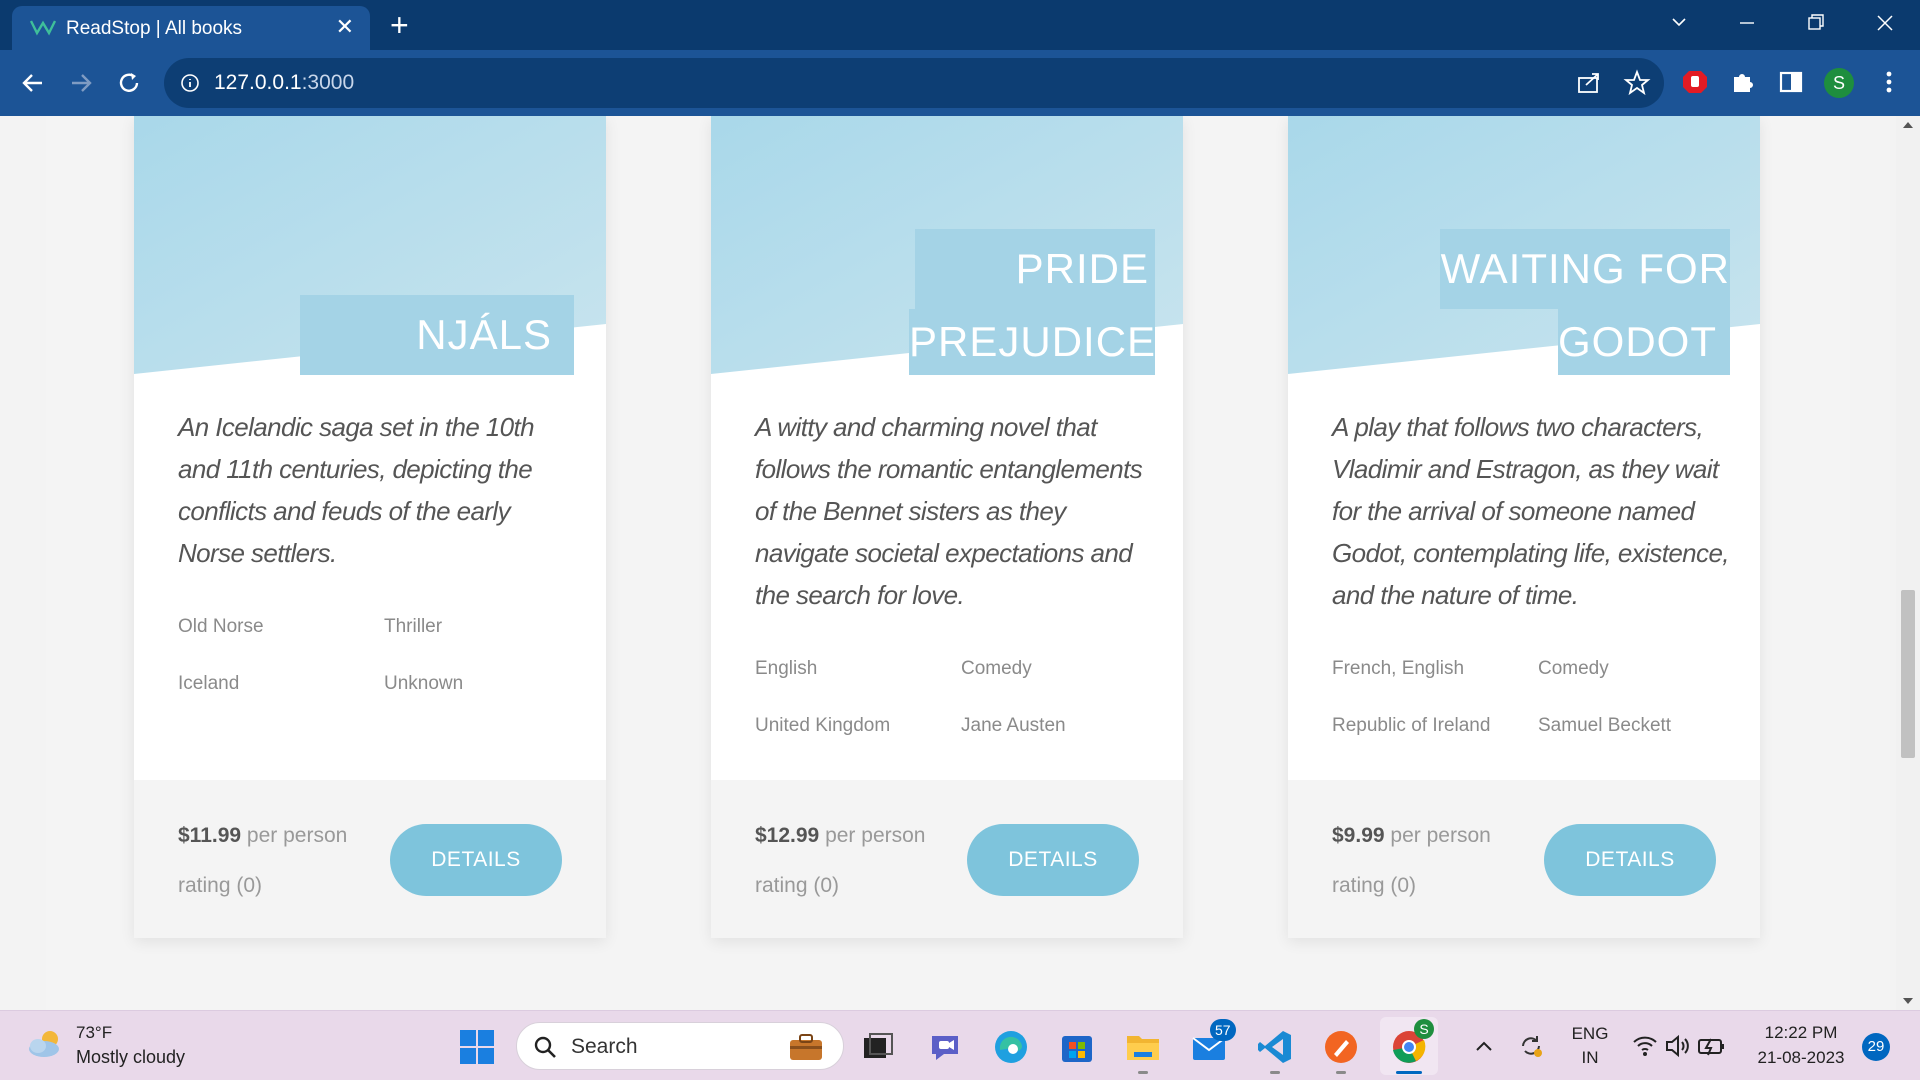 Image resolution: width=1920 pixels, height=1080 pixels. I want to click on book-title-top: WAITING FOR, so click(1585, 269).